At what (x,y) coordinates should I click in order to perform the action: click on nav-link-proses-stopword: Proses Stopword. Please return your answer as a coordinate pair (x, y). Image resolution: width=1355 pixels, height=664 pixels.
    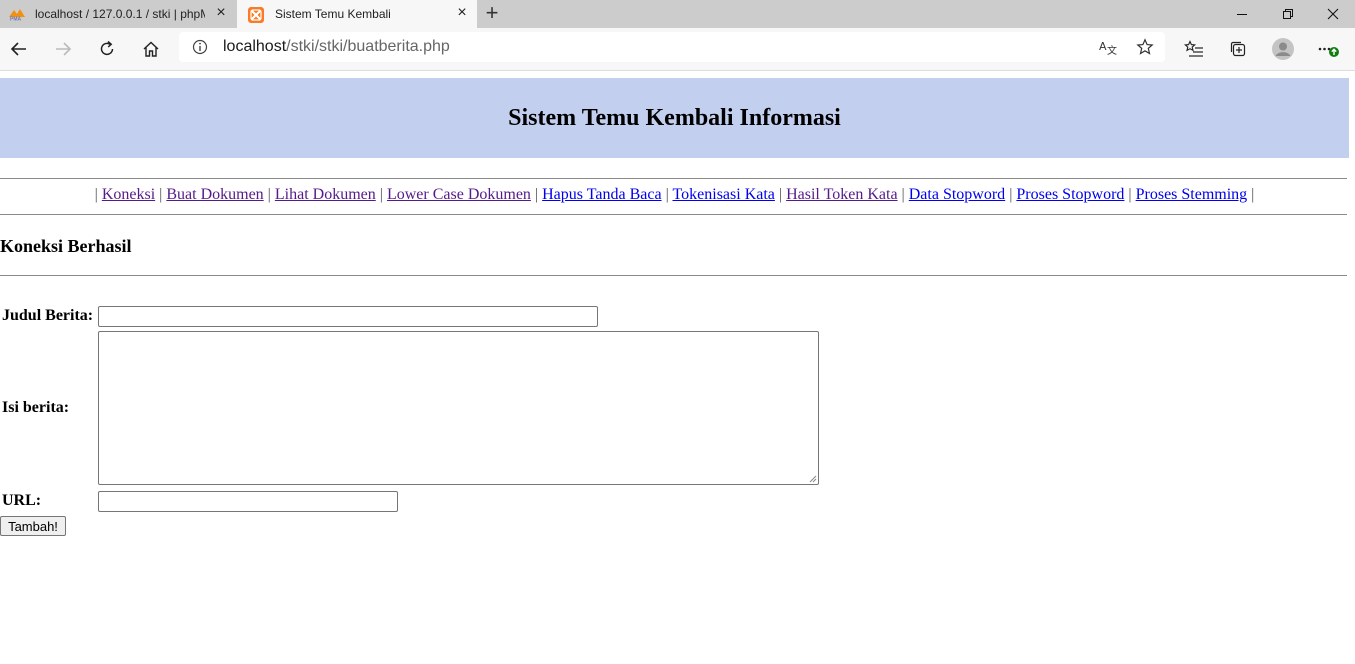
    Looking at the image, I should click on (1070, 194).